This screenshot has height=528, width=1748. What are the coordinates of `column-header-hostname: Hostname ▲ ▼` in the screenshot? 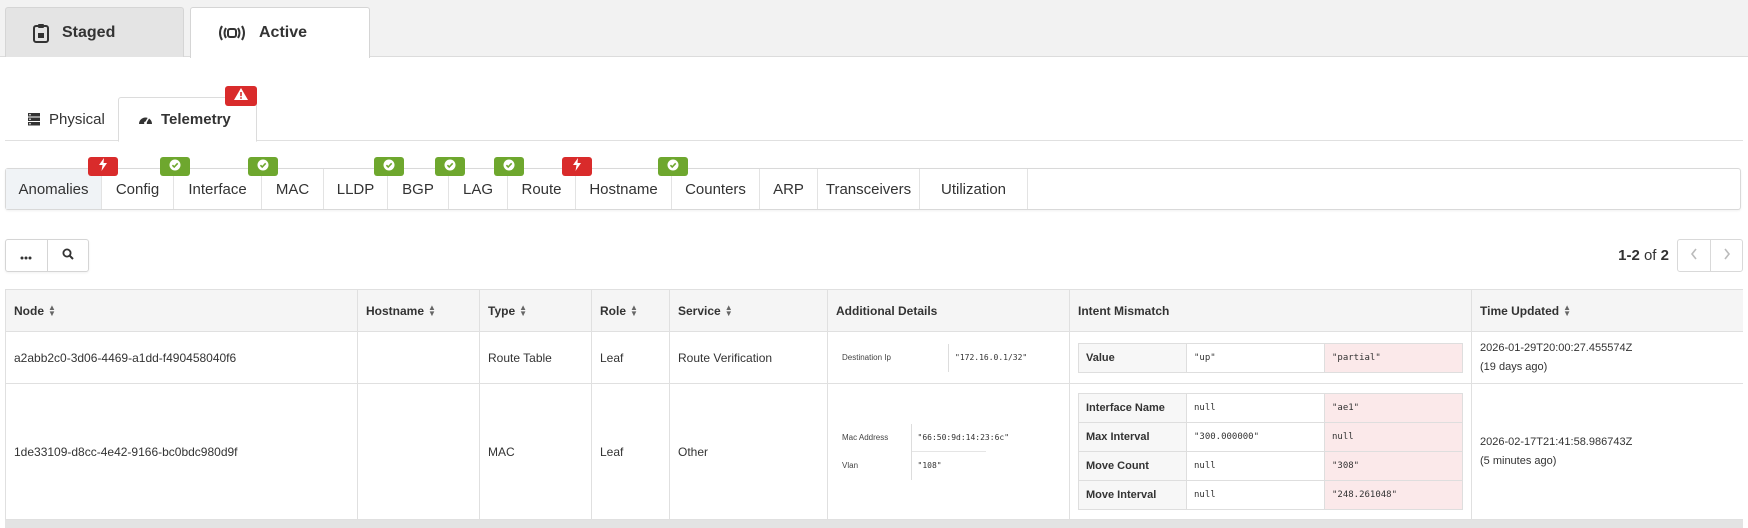 It's located at (418, 310).